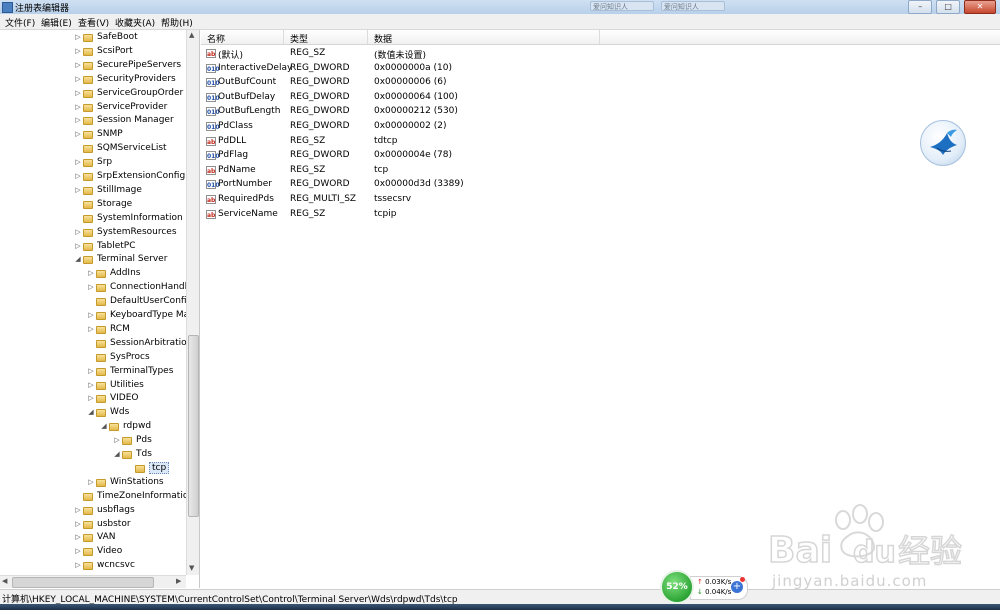  Describe the element at coordinates (93, 22) in the screenshot. I see `menu-view: 查看(V)` at that location.